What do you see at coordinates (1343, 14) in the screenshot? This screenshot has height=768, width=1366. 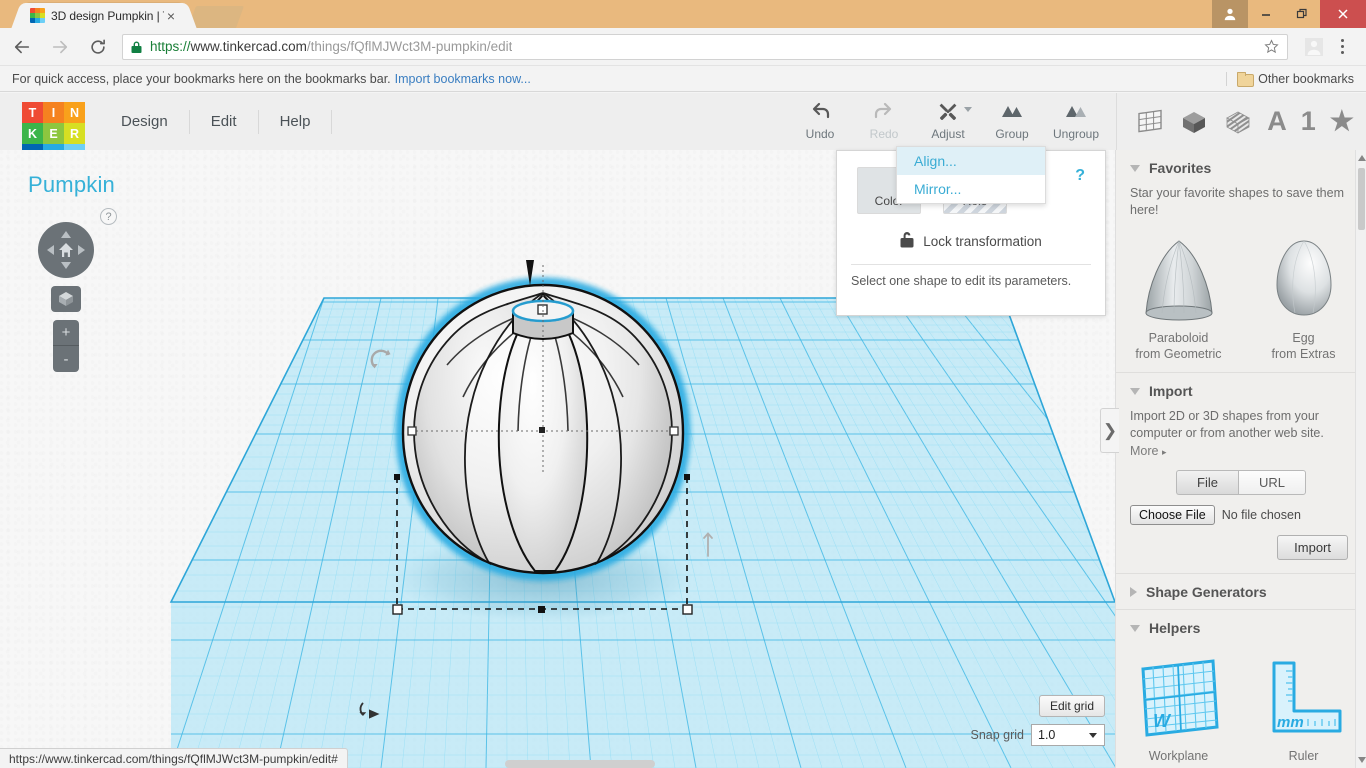 I see `close-icon` at bounding box center [1343, 14].